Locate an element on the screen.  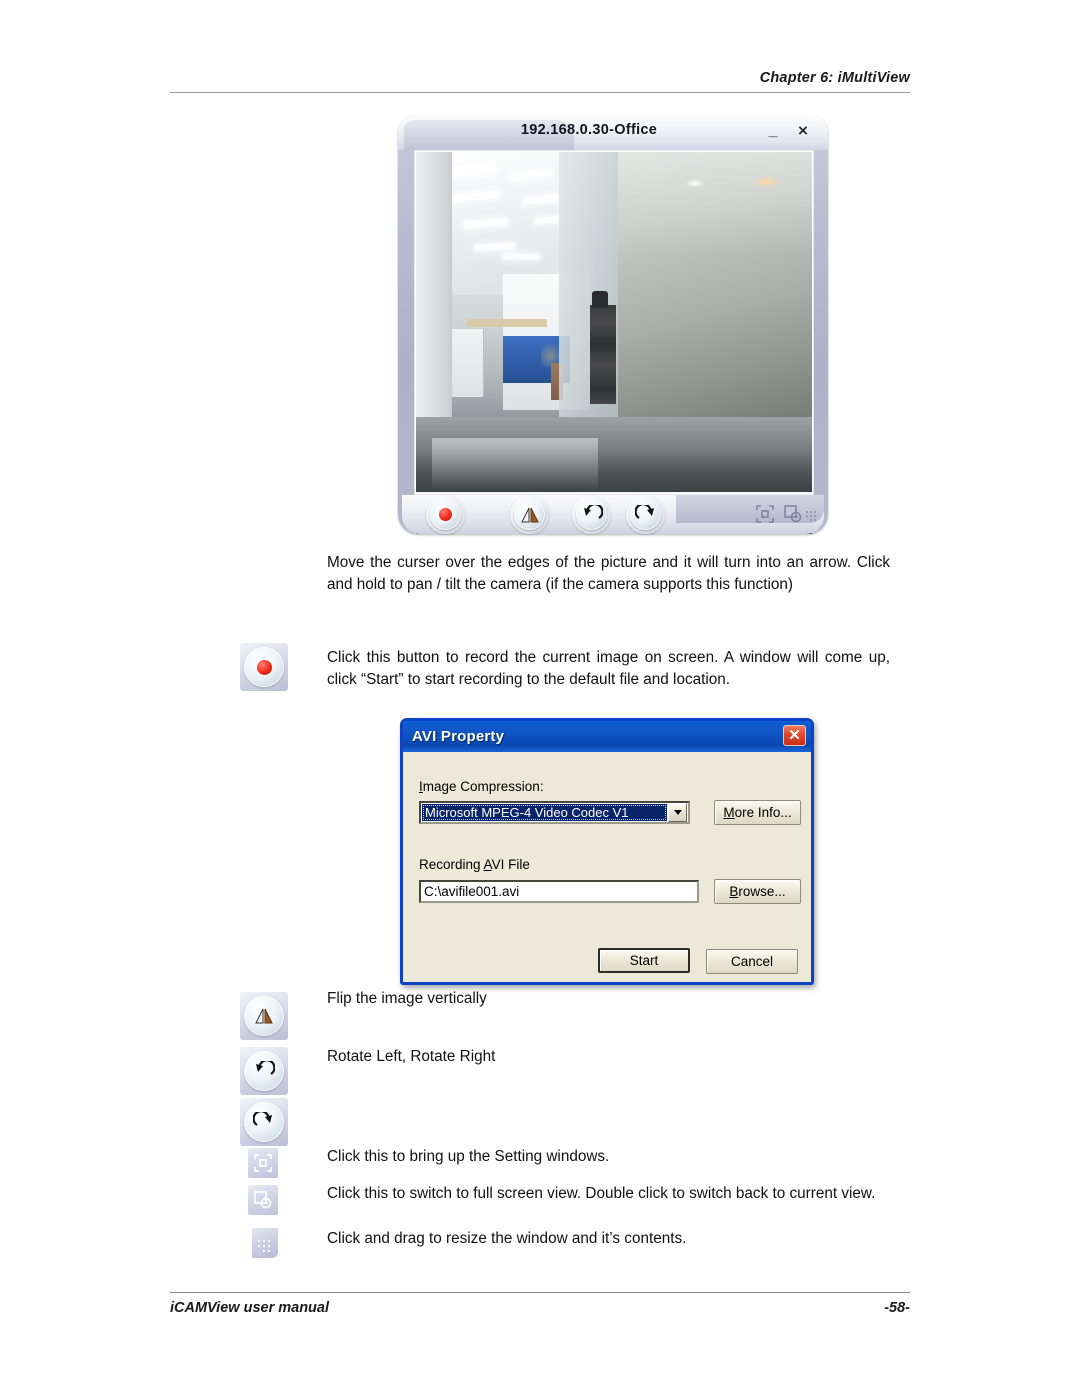
resize-row-icon is located at coordinates (265, 1243).